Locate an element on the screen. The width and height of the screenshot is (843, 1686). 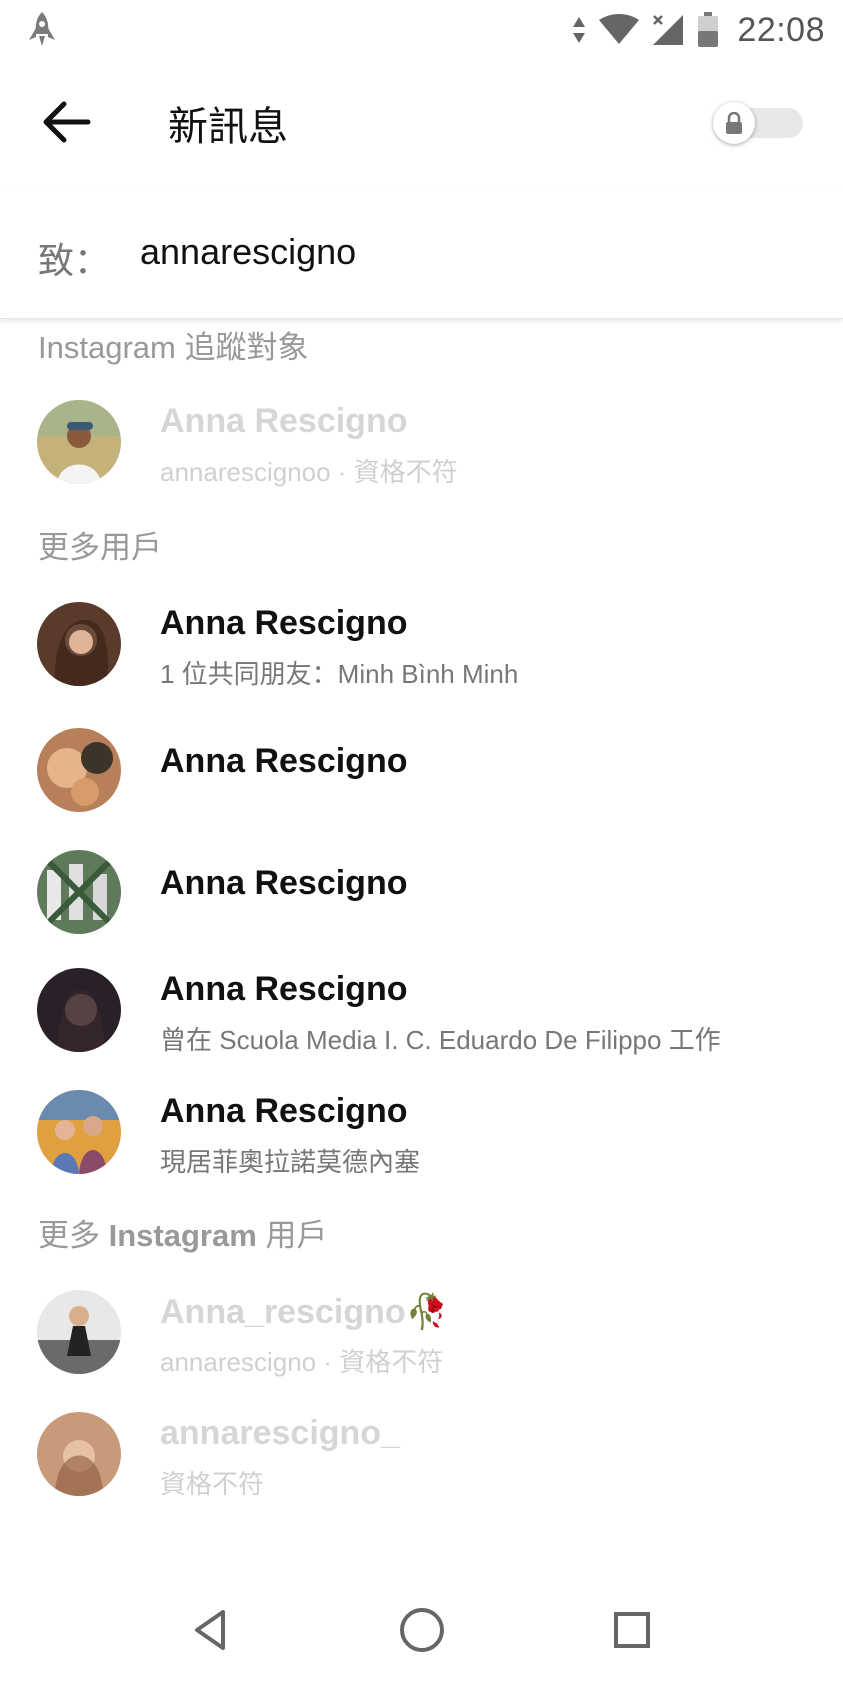
contact-subtitle: annarescignoo · 資格不符 is located at coordinates (309, 472).